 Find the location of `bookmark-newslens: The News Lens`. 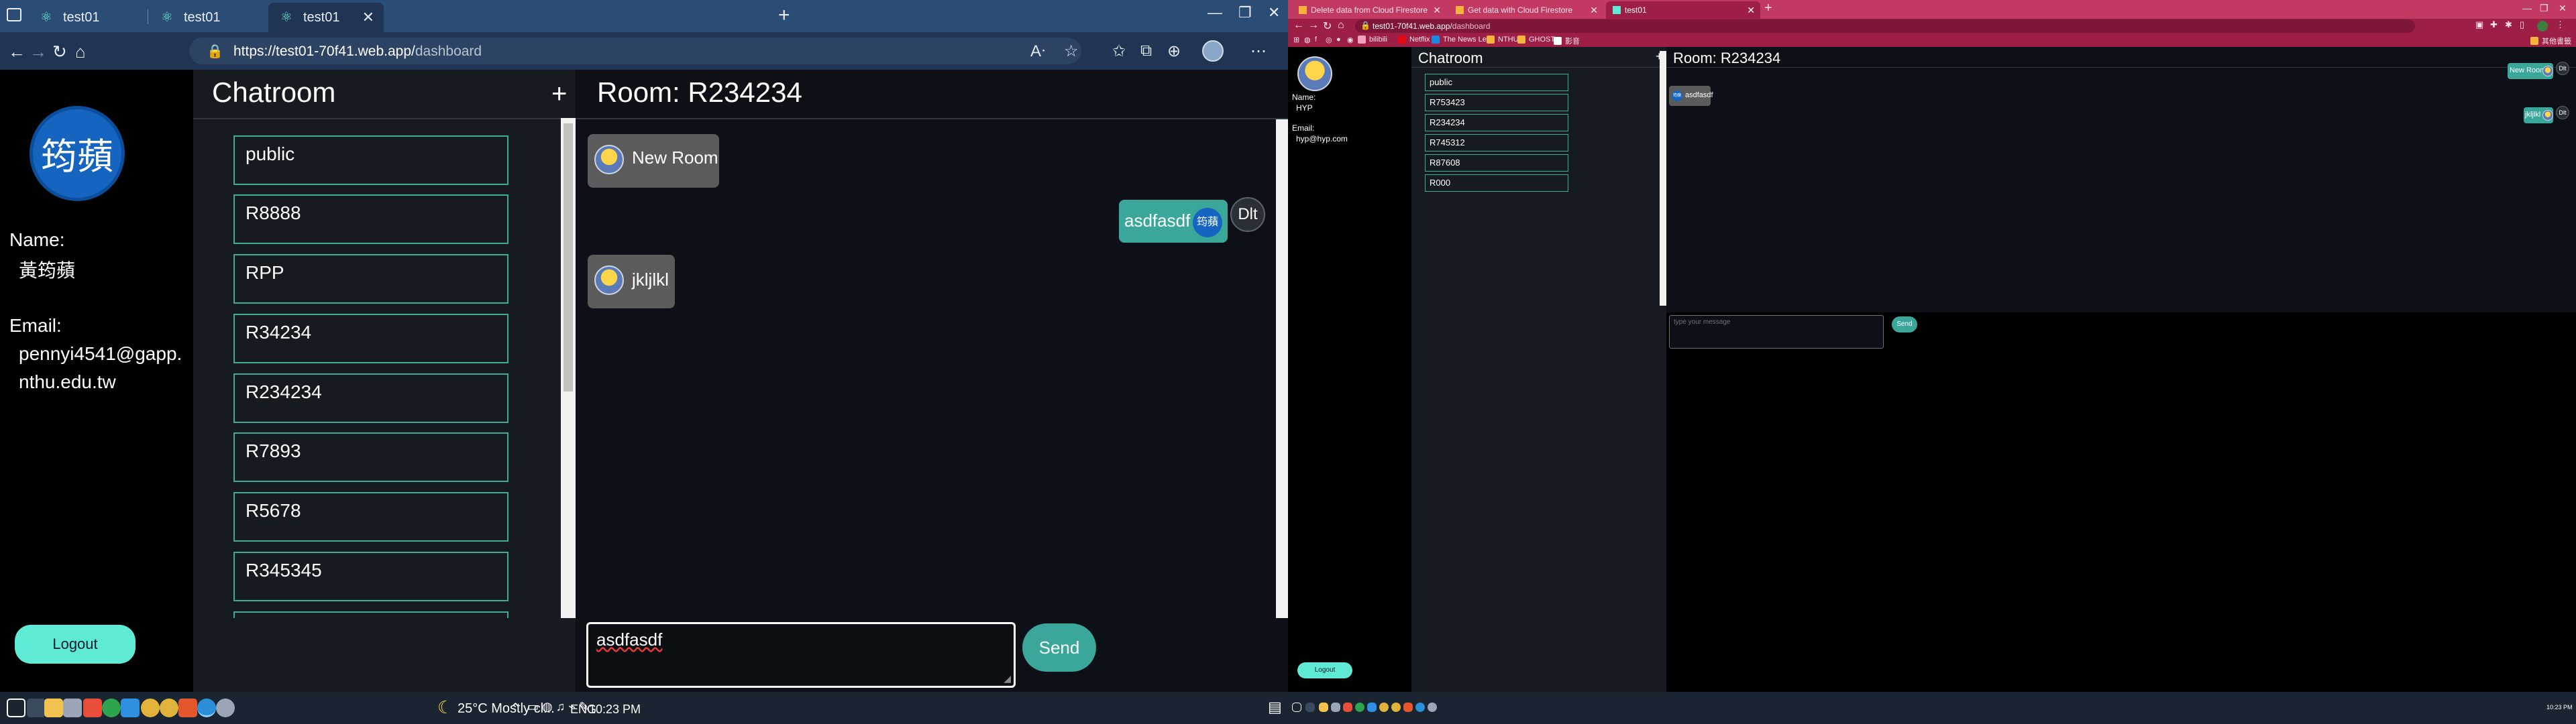

bookmark-newslens: The News Lens is located at coordinates (1463, 40).